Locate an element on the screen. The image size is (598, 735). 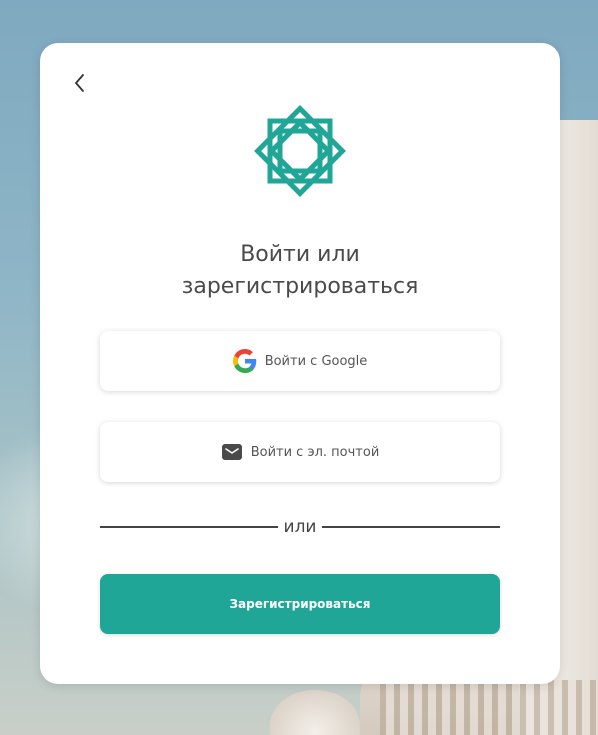
background-railing is located at coordinates (489, 707).